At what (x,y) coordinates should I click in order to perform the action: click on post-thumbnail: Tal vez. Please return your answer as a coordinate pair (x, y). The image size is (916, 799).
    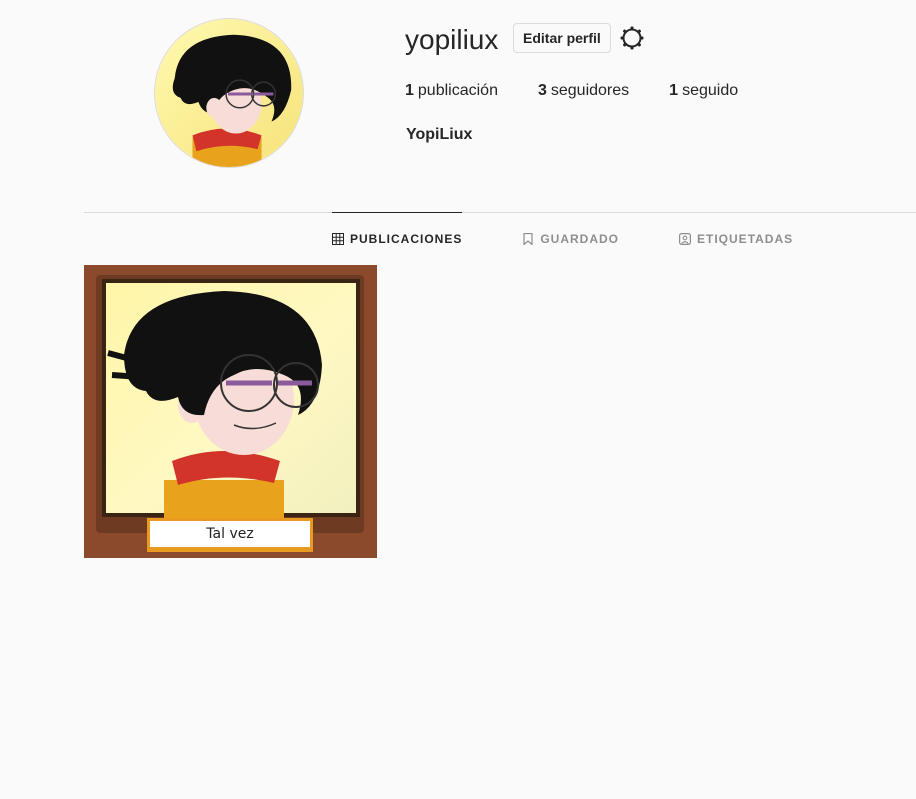
    Looking at the image, I should click on (230, 411).